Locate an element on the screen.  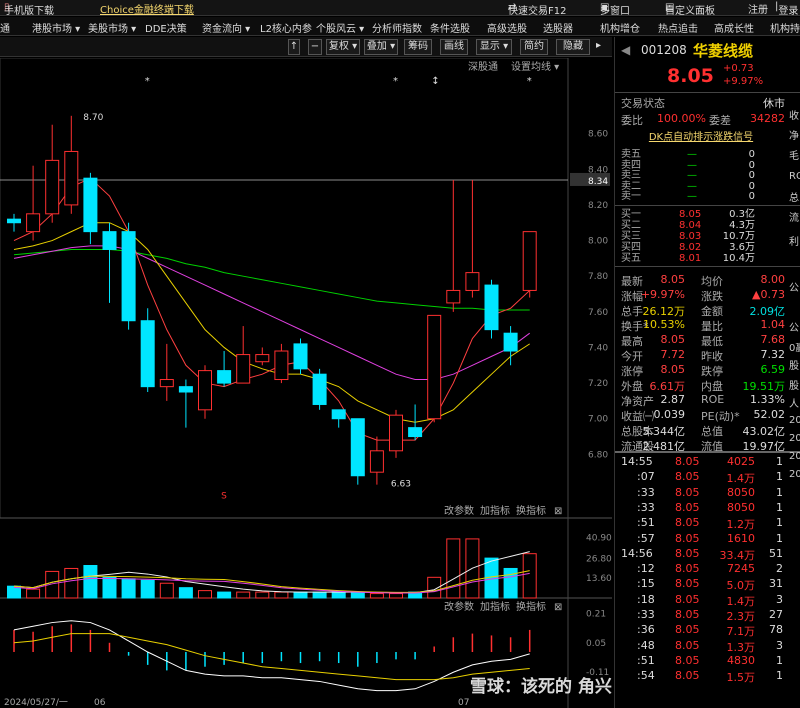
toolbar-button: ↑ is located at coordinates (294, 47).